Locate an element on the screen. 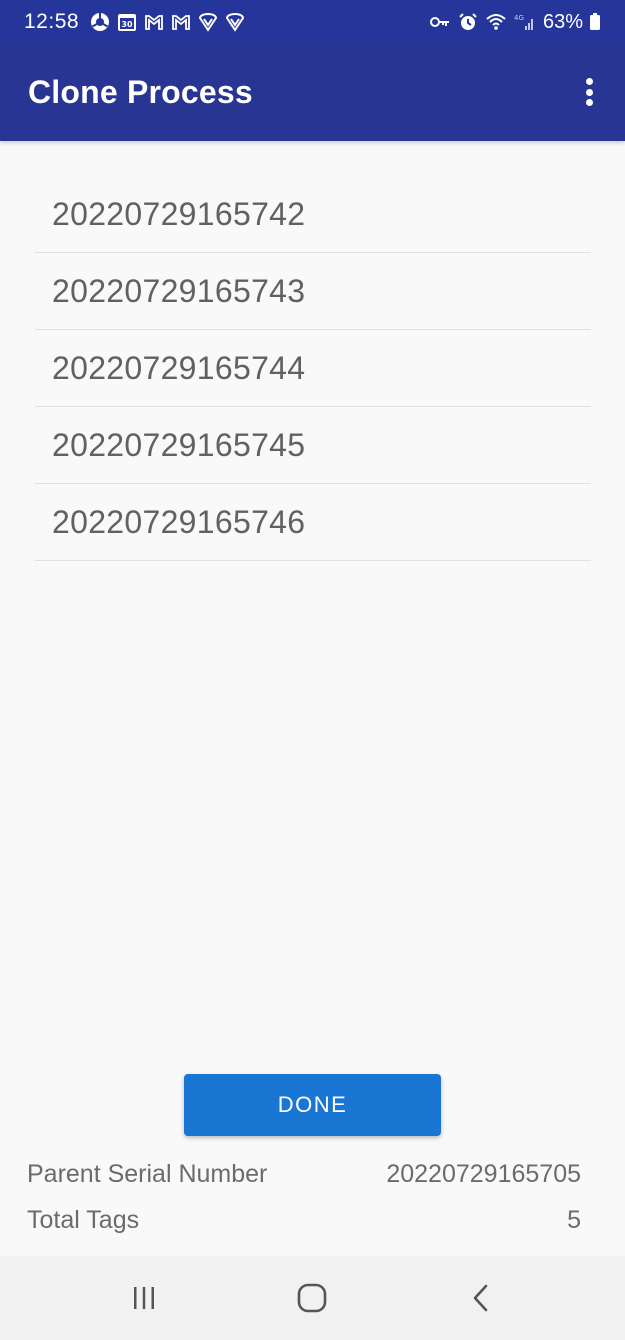 The height and width of the screenshot is (1340, 625). home-icon is located at coordinates (312, 1298).